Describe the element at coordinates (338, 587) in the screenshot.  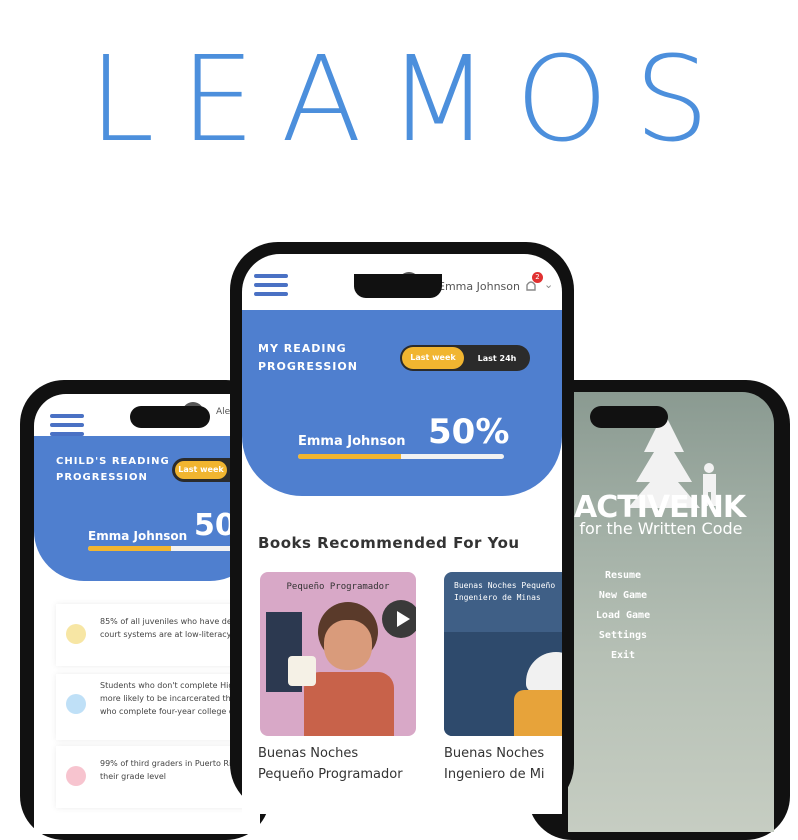
I see `book-cover-title: Pequeño Programador` at that location.